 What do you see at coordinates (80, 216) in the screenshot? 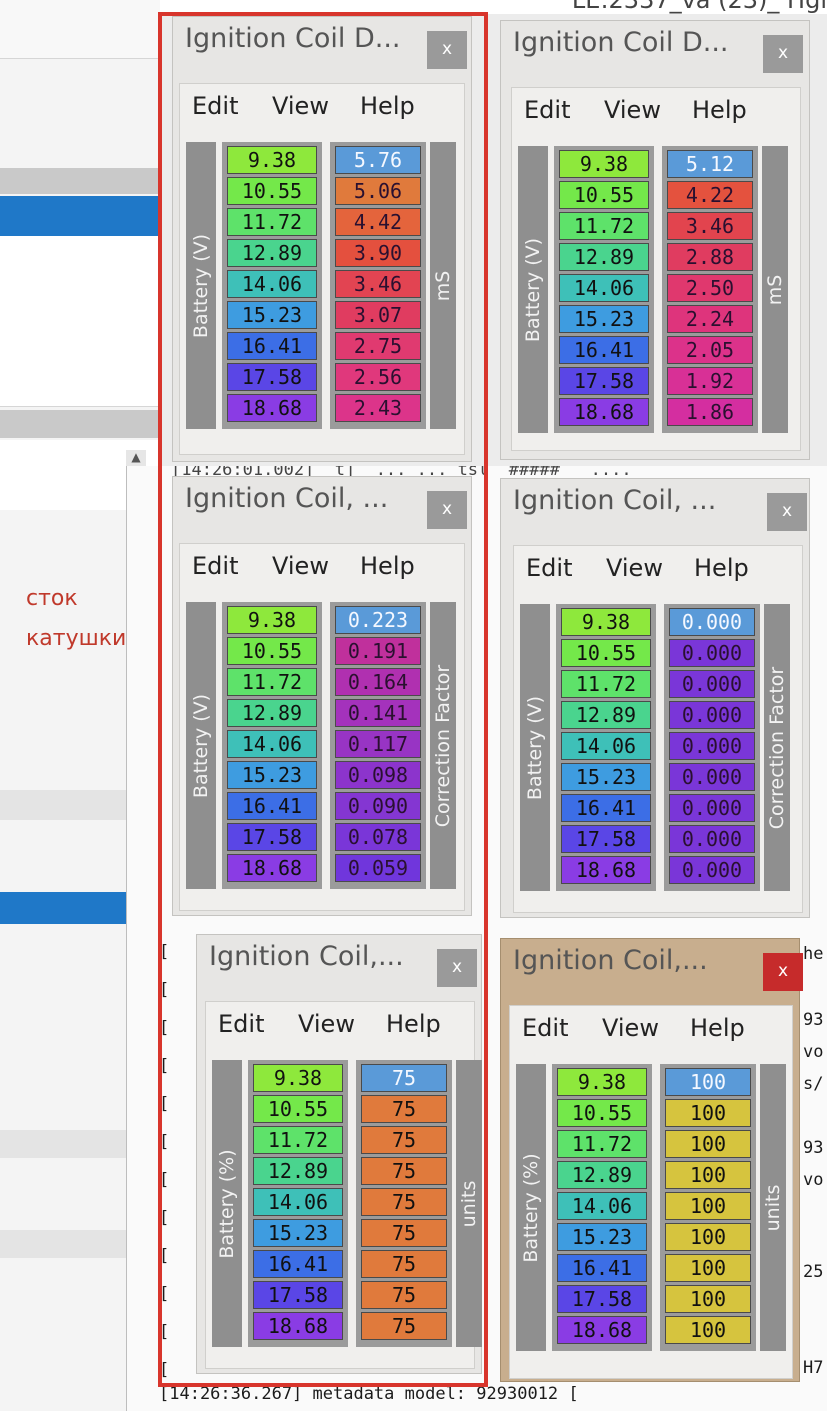
I see `selected-row` at bounding box center [80, 216].